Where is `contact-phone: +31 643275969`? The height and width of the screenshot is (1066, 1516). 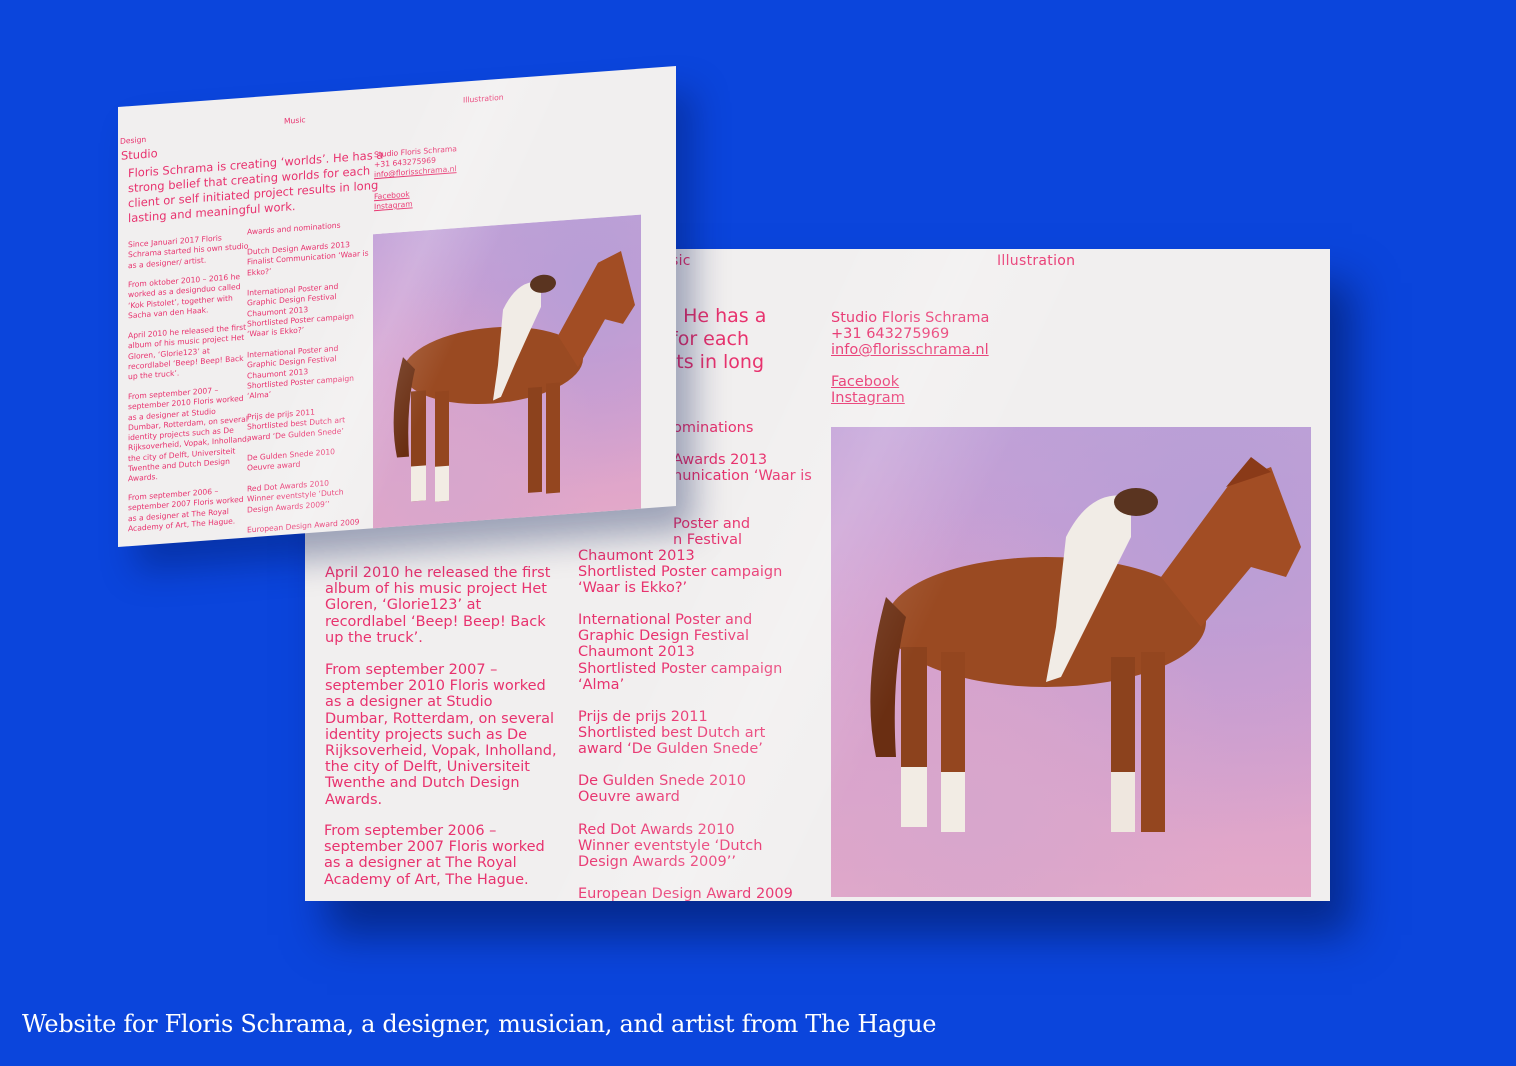 contact-phone: +31 643275969 is located at coordinates (890, 334).